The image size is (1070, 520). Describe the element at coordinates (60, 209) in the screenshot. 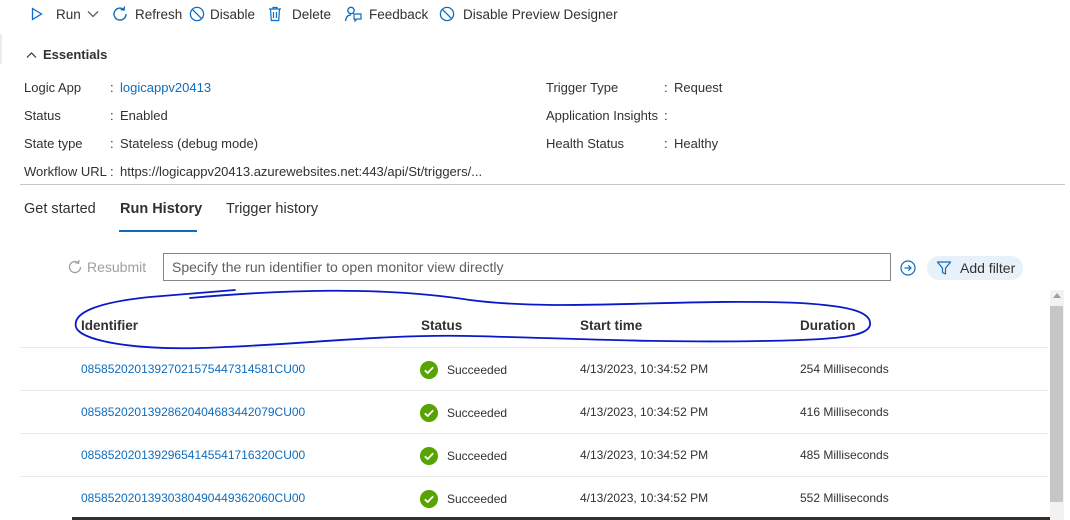

I see `tab-get-started: Get started` at that location.